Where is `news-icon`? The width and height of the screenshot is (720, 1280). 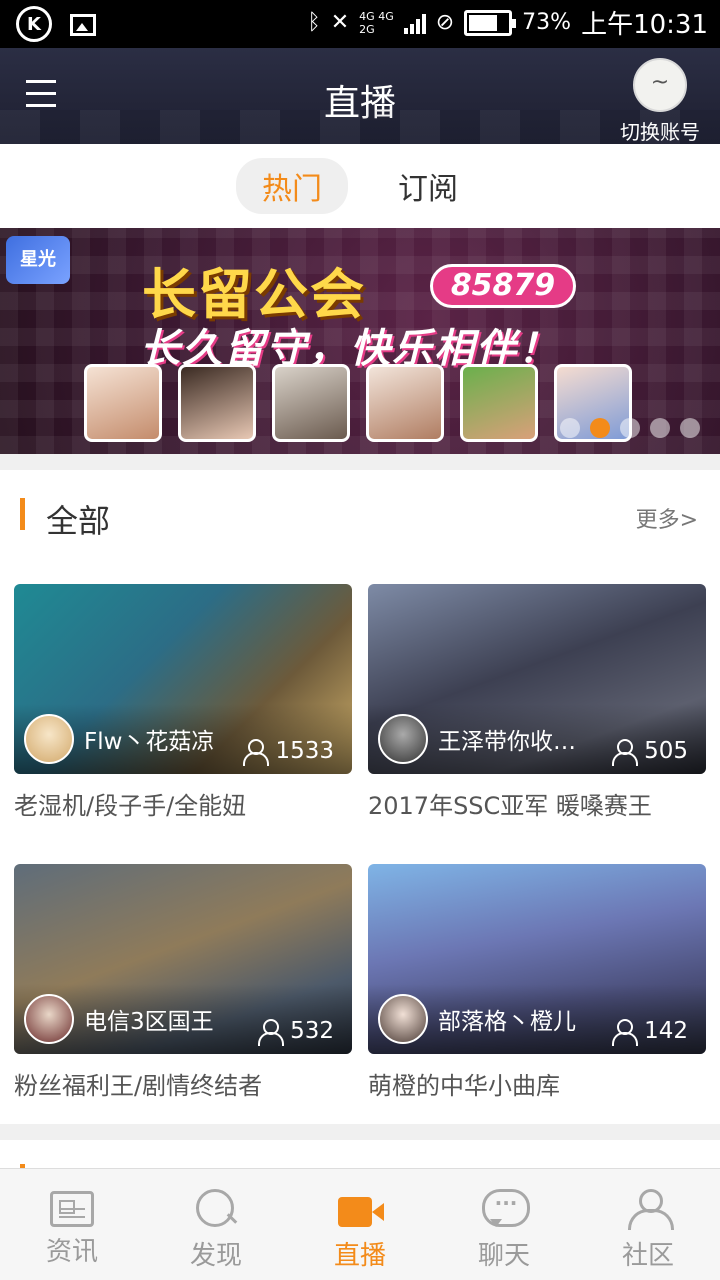 news-icon is located at coordinates (72, 1209).